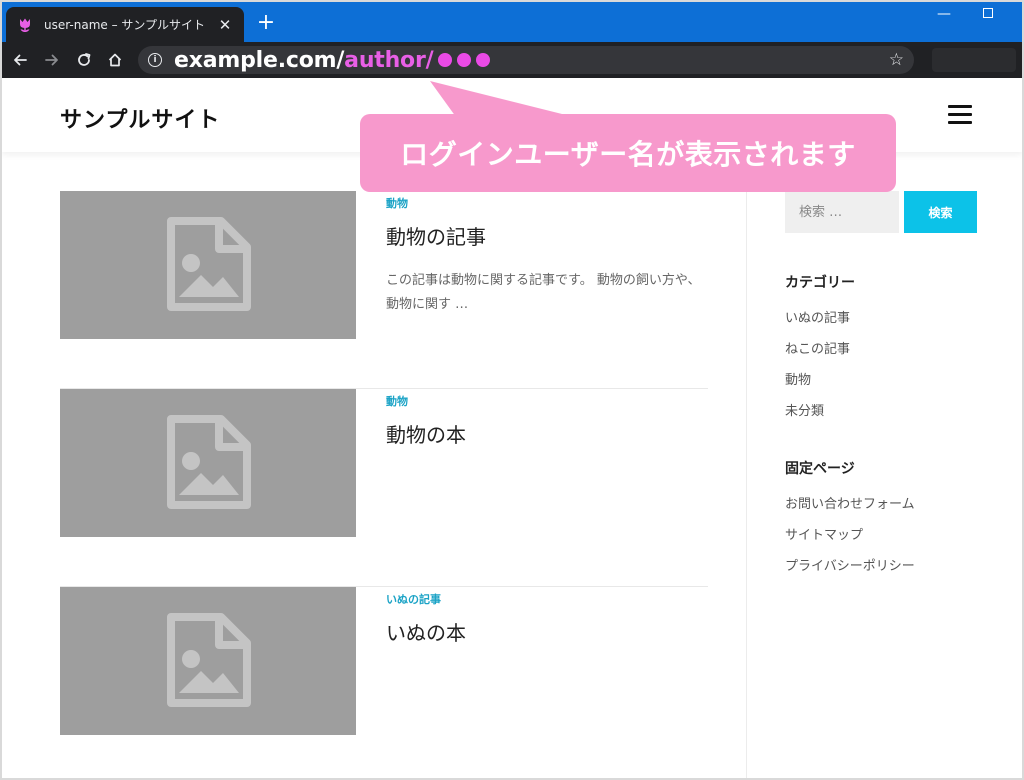 This screenshot has height=780, width=1024. Describe the element at coordinates (817, 316) in the screenshot. I see `category-link: いぬの記事` at that location.